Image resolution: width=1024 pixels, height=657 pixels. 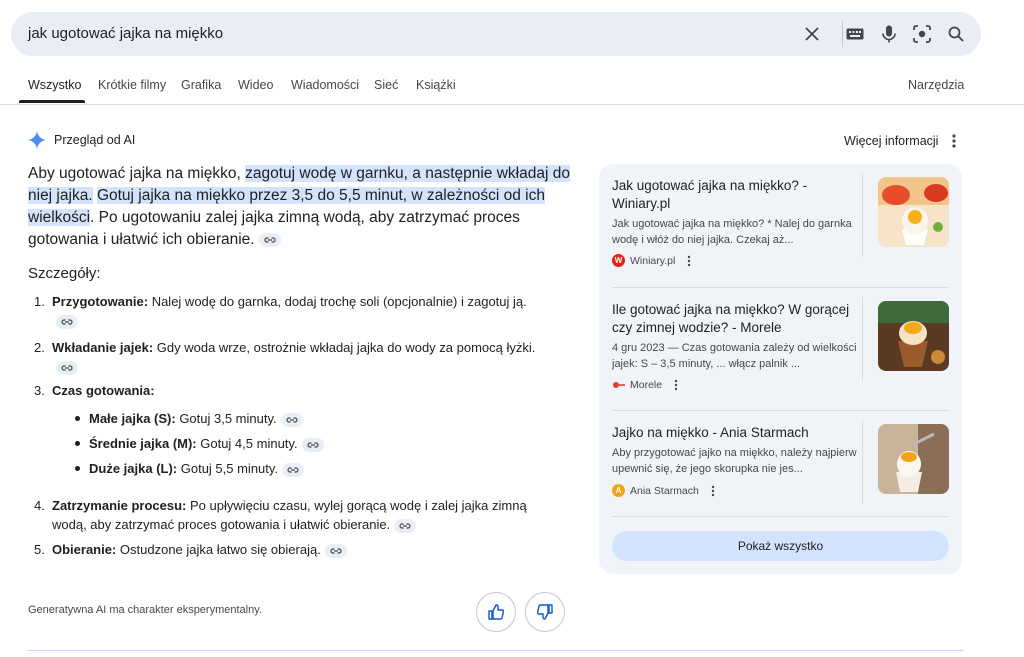 I want to click on tools-button: Narzędzia, so click(x=936, y=85).